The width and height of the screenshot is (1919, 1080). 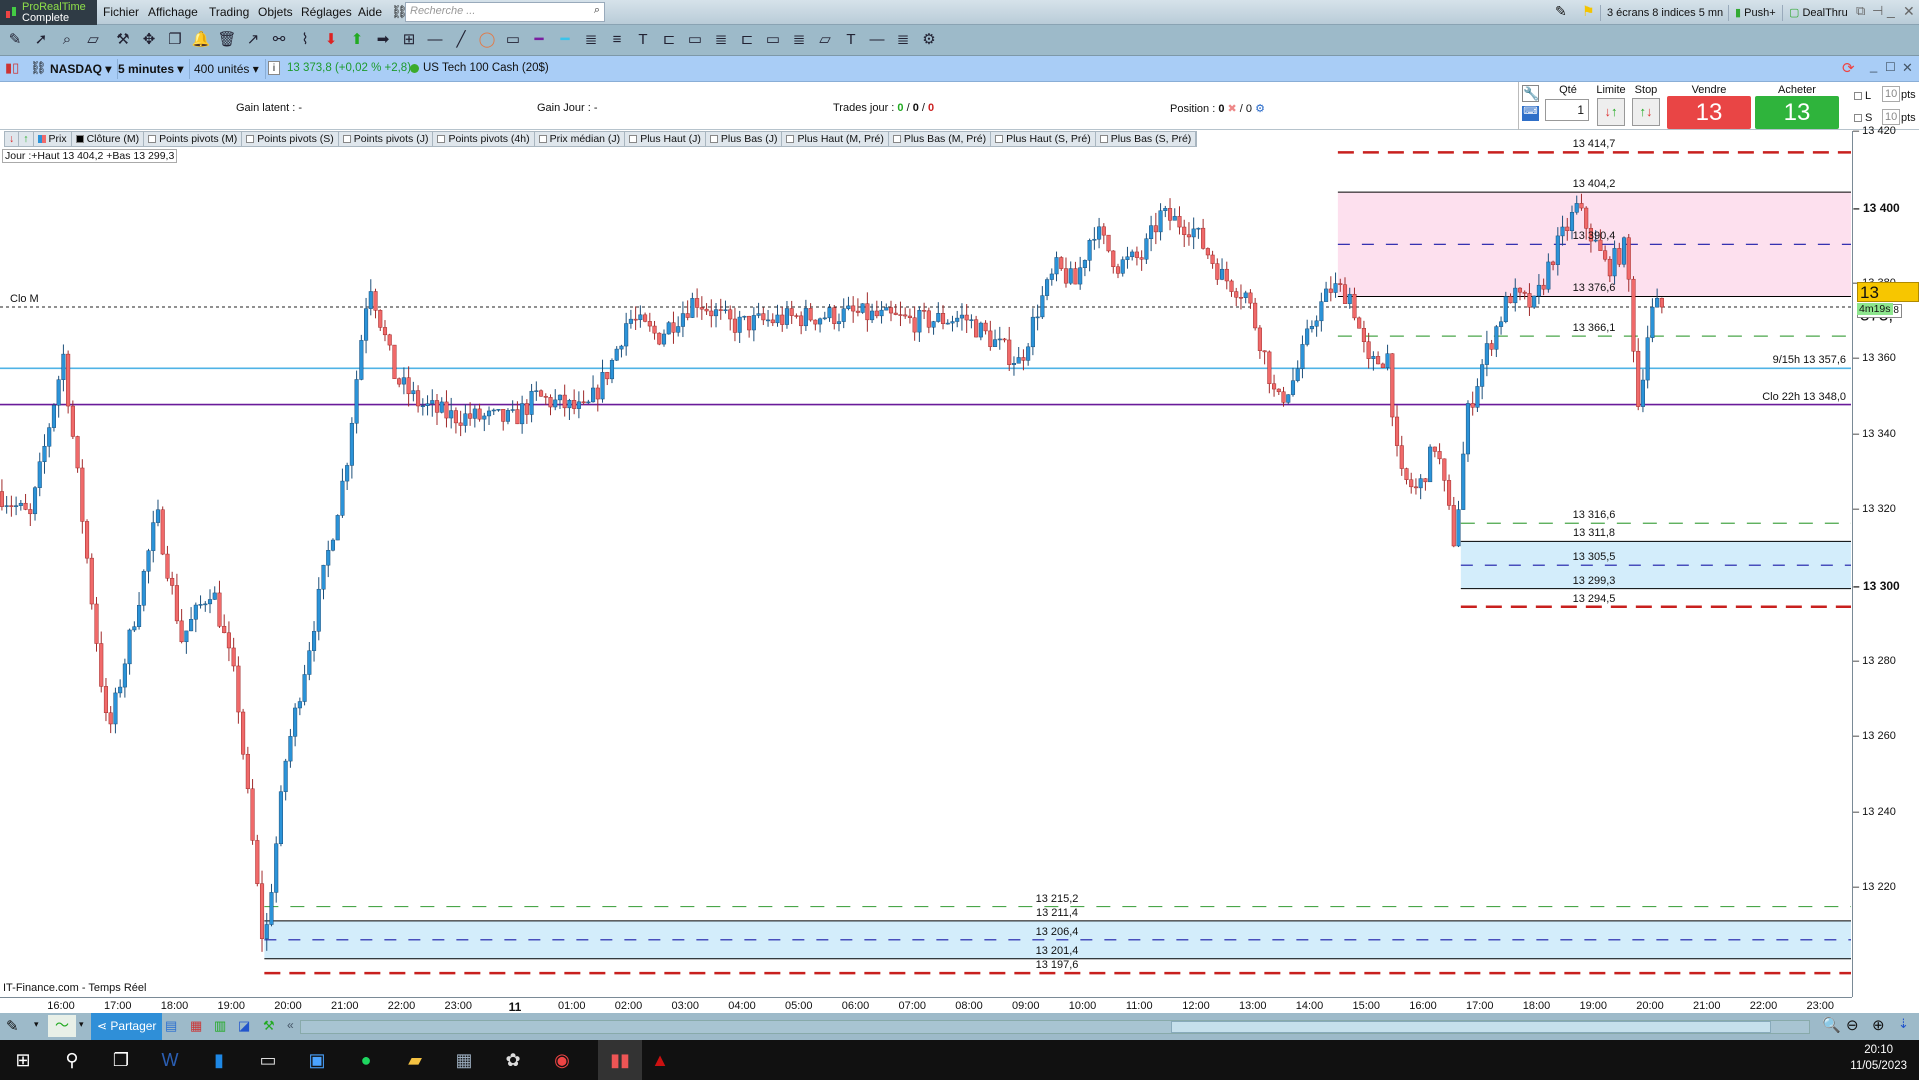 What do you see at coordinates (464, 1060) in the screenshot?
I see `calculator-icon: ▦` at bounding box center [464, 1060].